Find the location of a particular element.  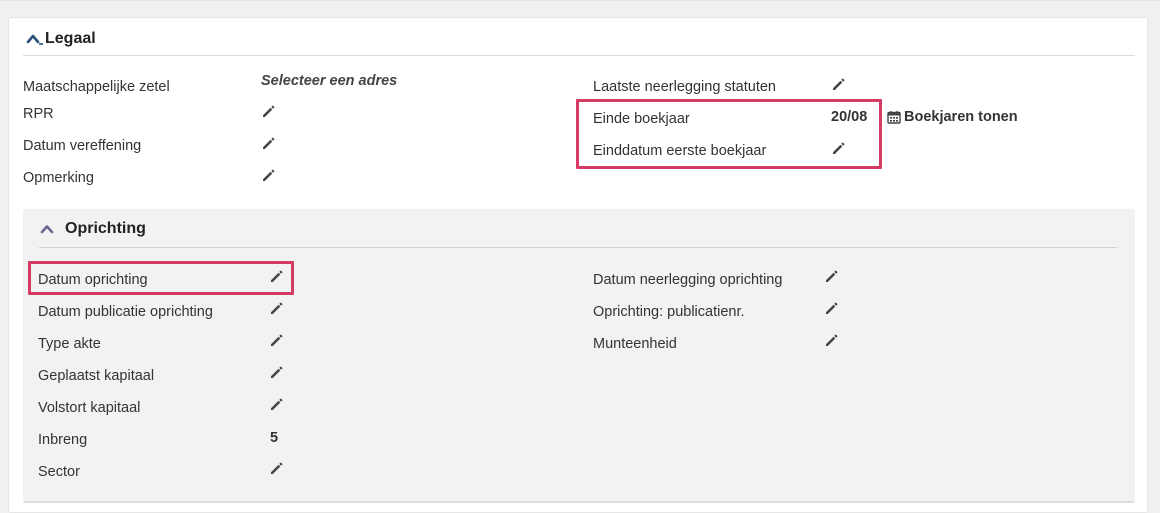

field-label-inbreng: Inbreng is located at coordinates (63, 440).